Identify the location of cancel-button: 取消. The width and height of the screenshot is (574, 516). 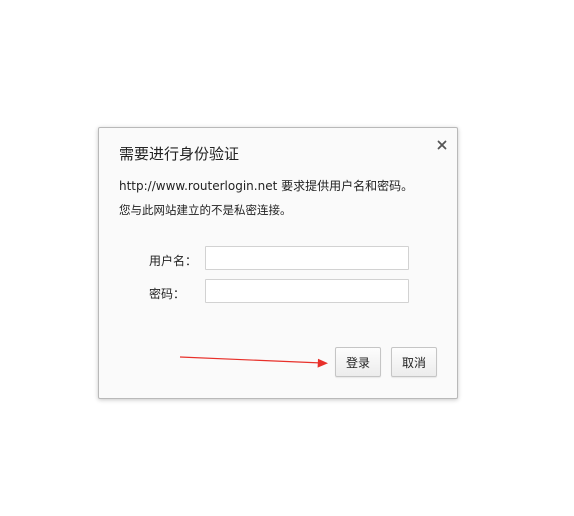
(414, 362).